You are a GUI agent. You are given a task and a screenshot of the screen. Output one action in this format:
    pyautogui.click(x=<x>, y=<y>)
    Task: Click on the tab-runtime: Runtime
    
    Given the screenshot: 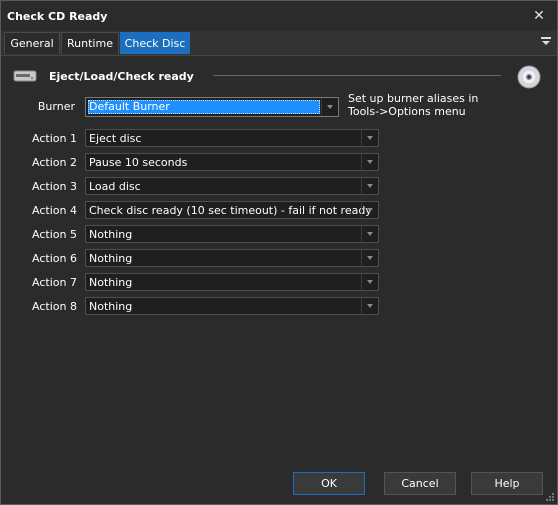 What is the action you would take?
    pyautogui.click(x=90, y=43)
    